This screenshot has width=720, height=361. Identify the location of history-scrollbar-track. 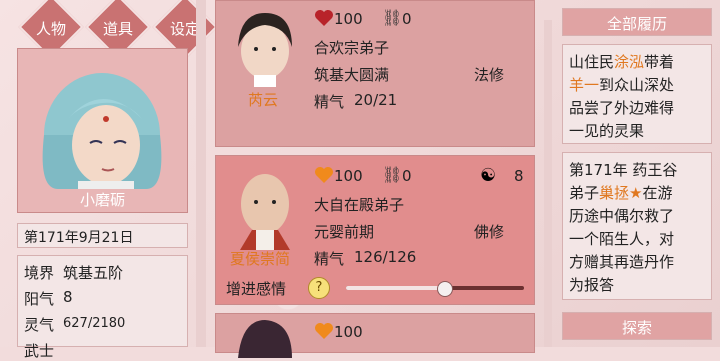
(548, 183).